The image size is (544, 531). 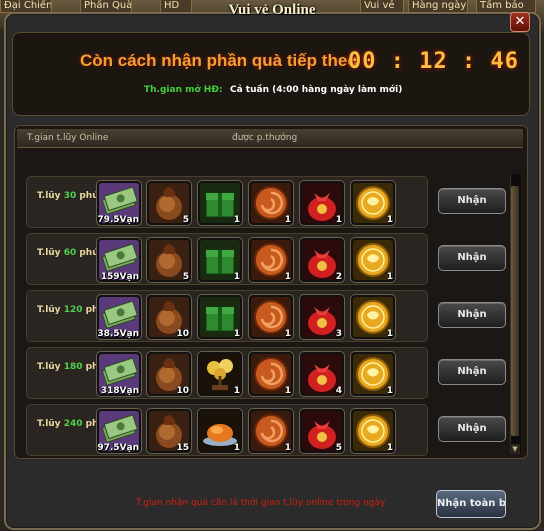 I want to click on item-count: 318Vạn, so click(x=119, y=391).